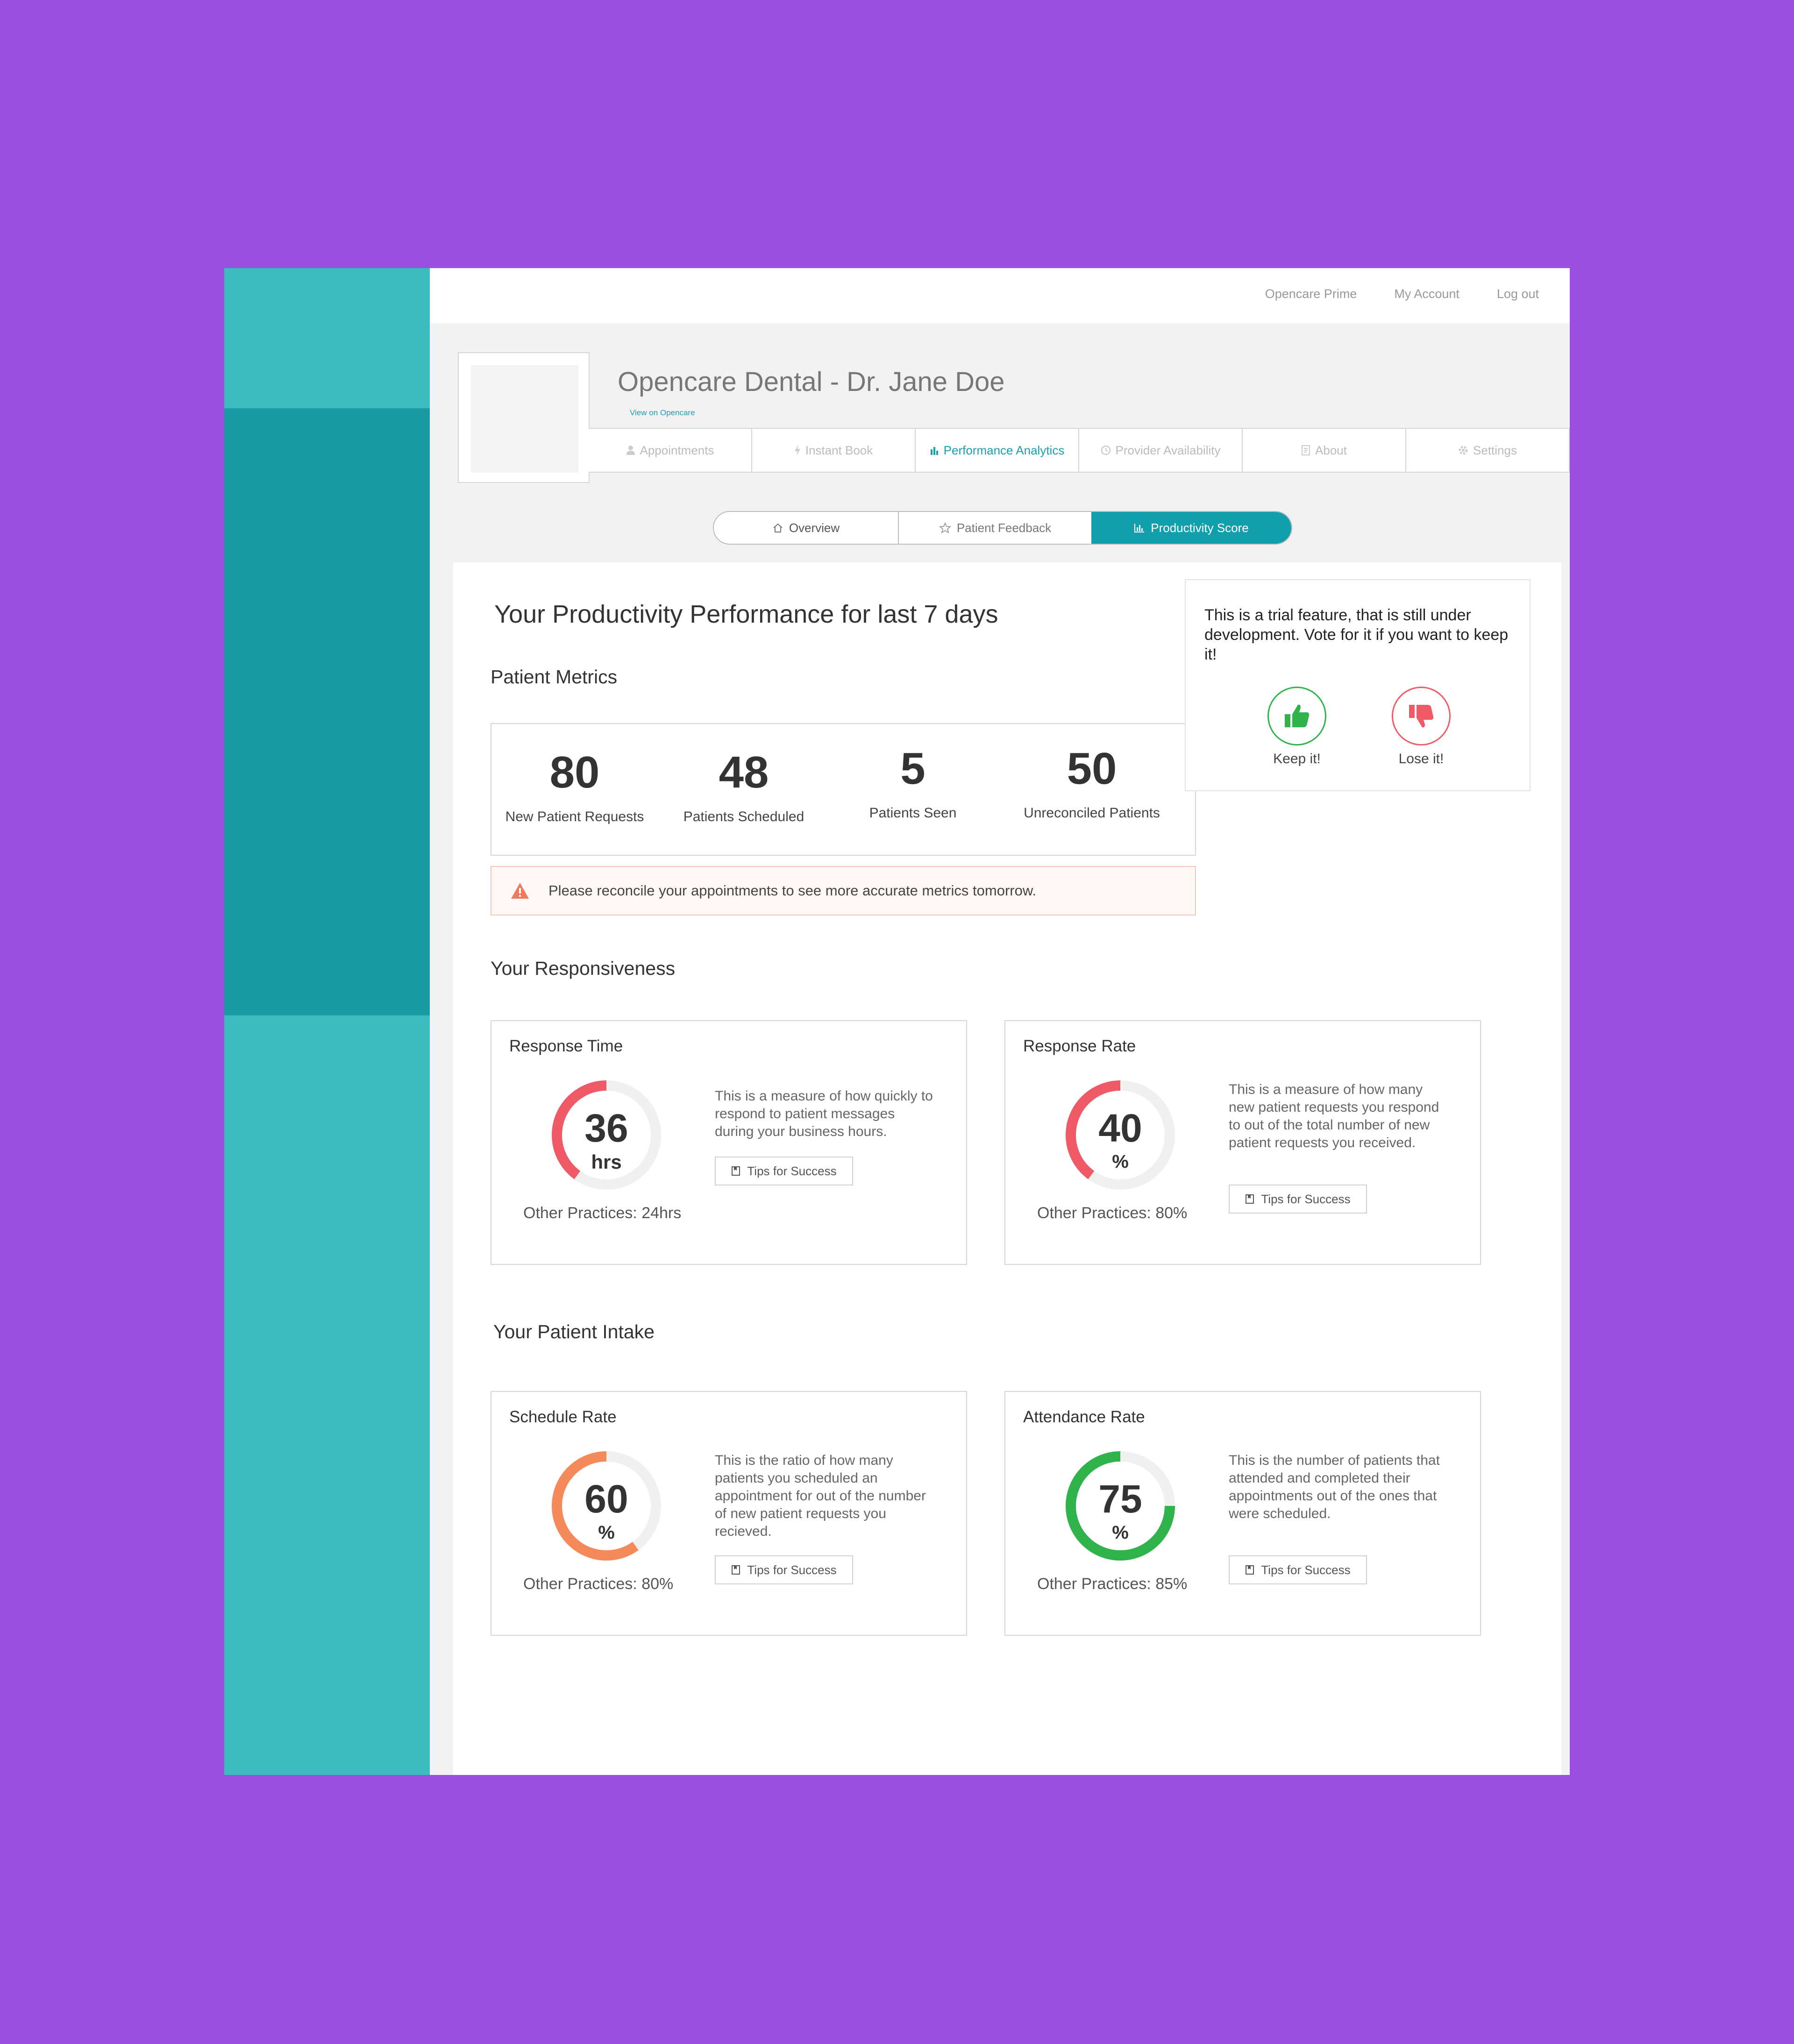 The image size is (1794, 2044). Describe the element at coordinates (677, 450) in the screenshot. I see `tab-label: Appointments` at that location.